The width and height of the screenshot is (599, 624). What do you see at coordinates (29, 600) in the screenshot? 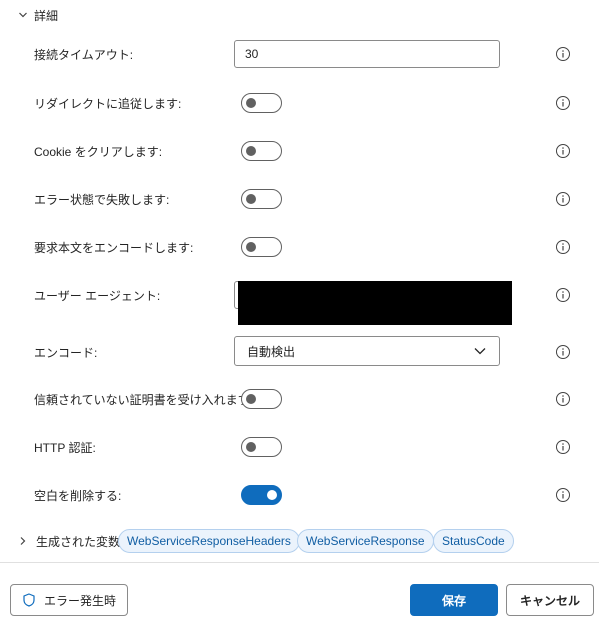
I see `shield-icon` at bounding box center [29, 600].